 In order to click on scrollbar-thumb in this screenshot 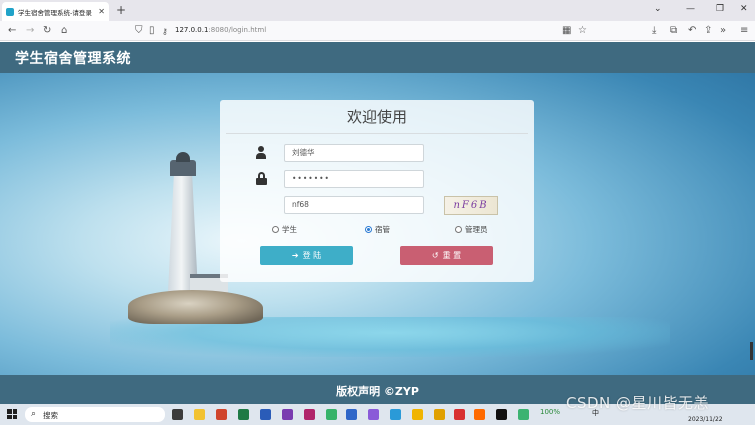, I will do `click(751, 351)`.